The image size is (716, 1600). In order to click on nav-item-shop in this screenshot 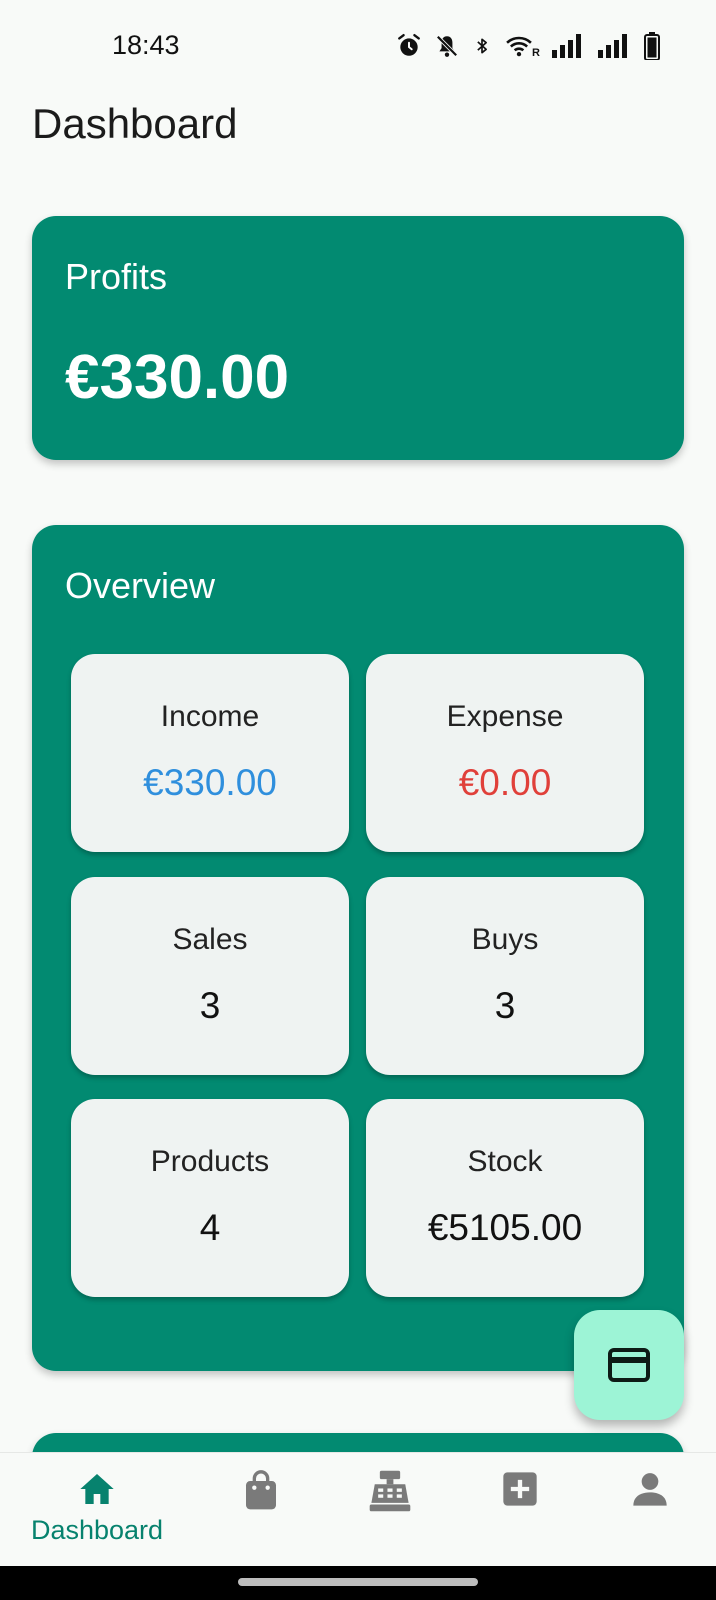, I will do `click(261, 1509)`.